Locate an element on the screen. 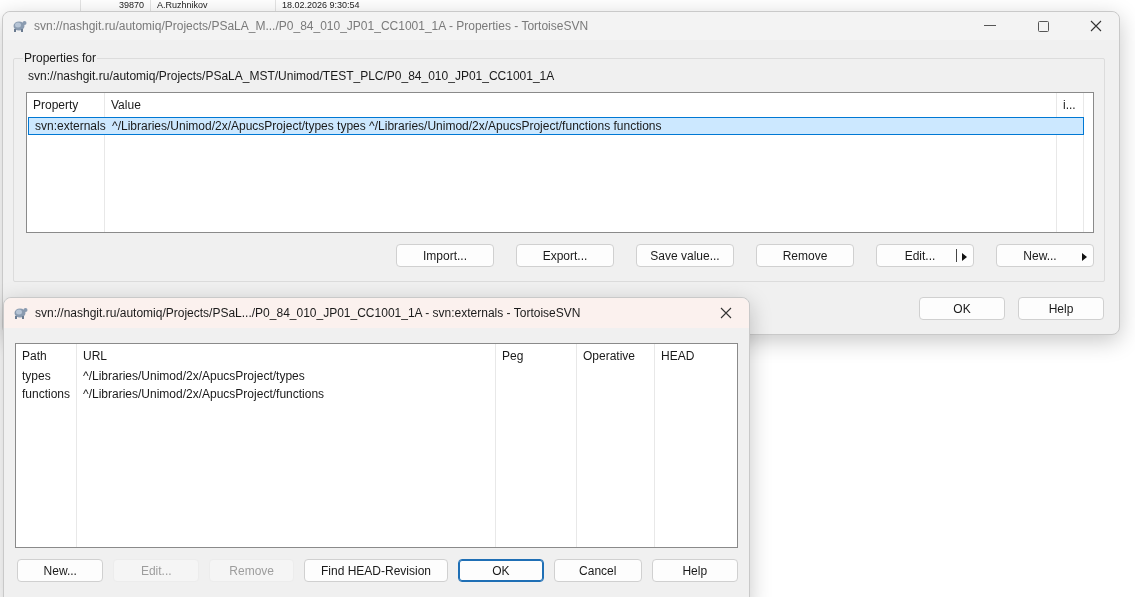  column-header: URL is located at coordinates (286, 356).